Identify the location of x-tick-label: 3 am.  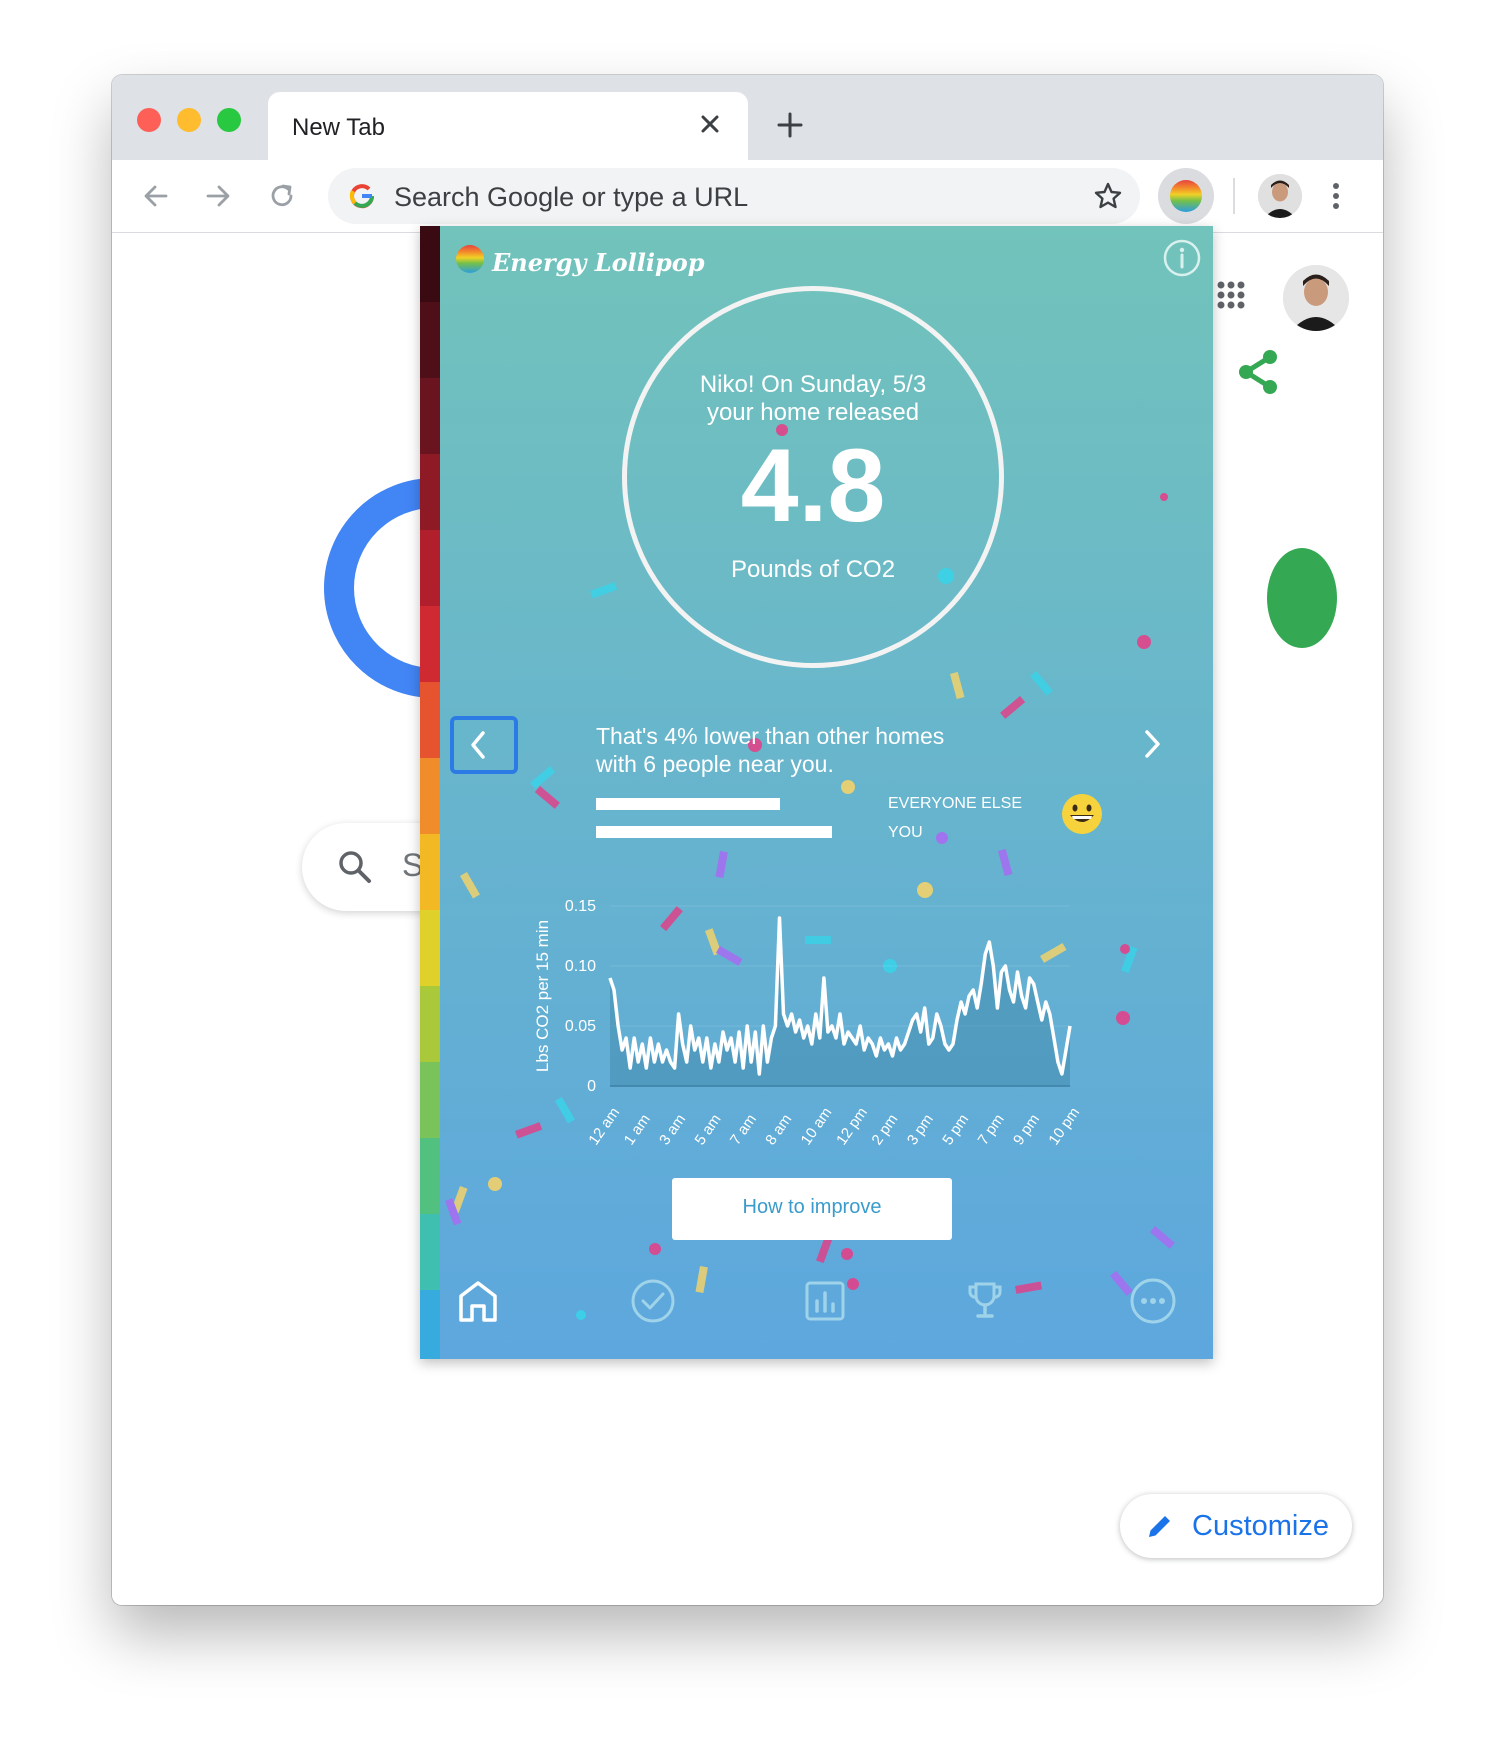
(672, 1129).